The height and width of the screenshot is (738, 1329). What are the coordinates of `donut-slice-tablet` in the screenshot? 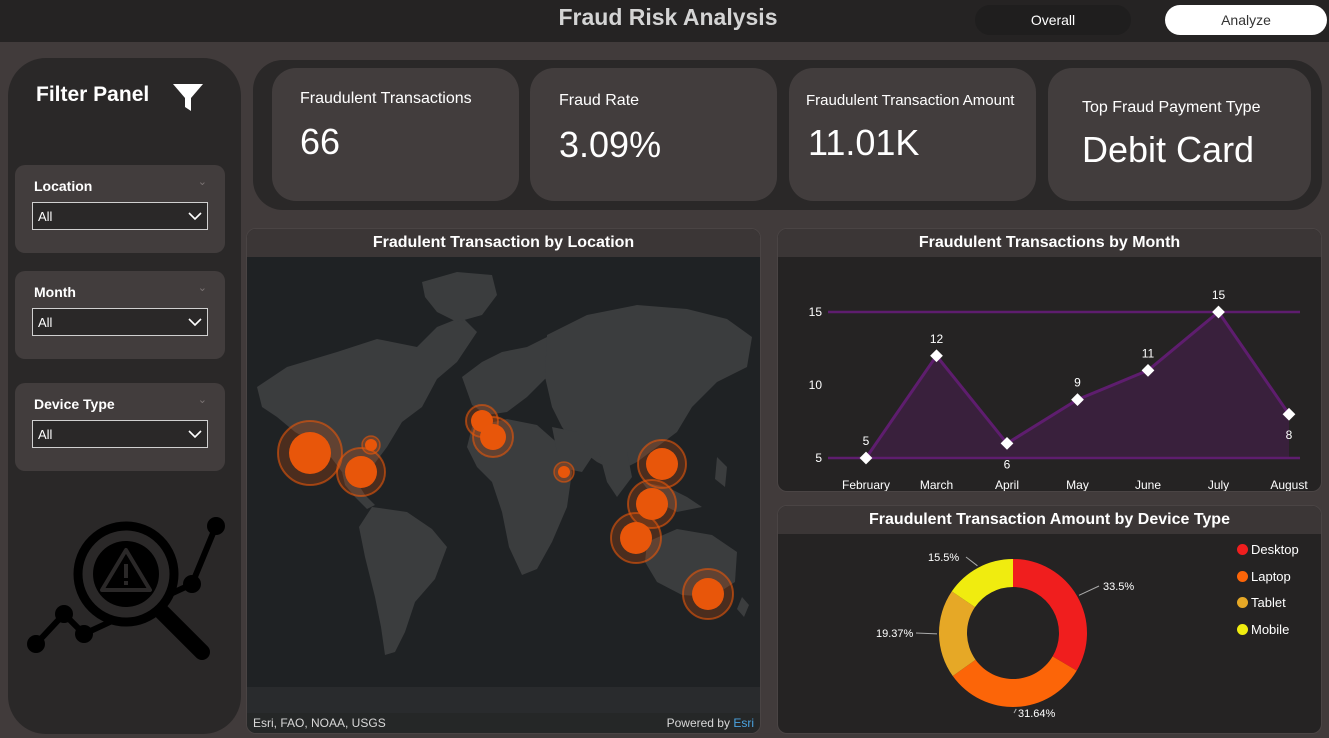 It's located at (957, 633).